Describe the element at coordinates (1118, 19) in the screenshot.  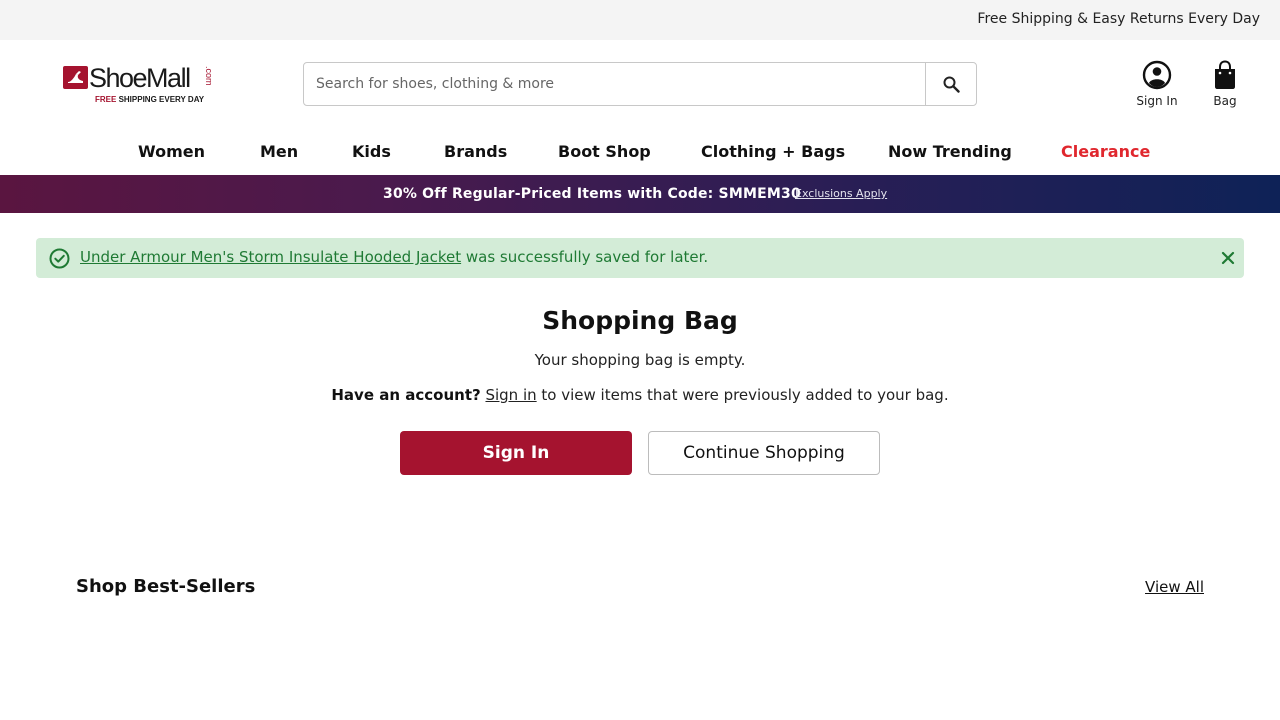
I see `shipping-message: Free Shipping & Easy Returns Every Day` at that location.